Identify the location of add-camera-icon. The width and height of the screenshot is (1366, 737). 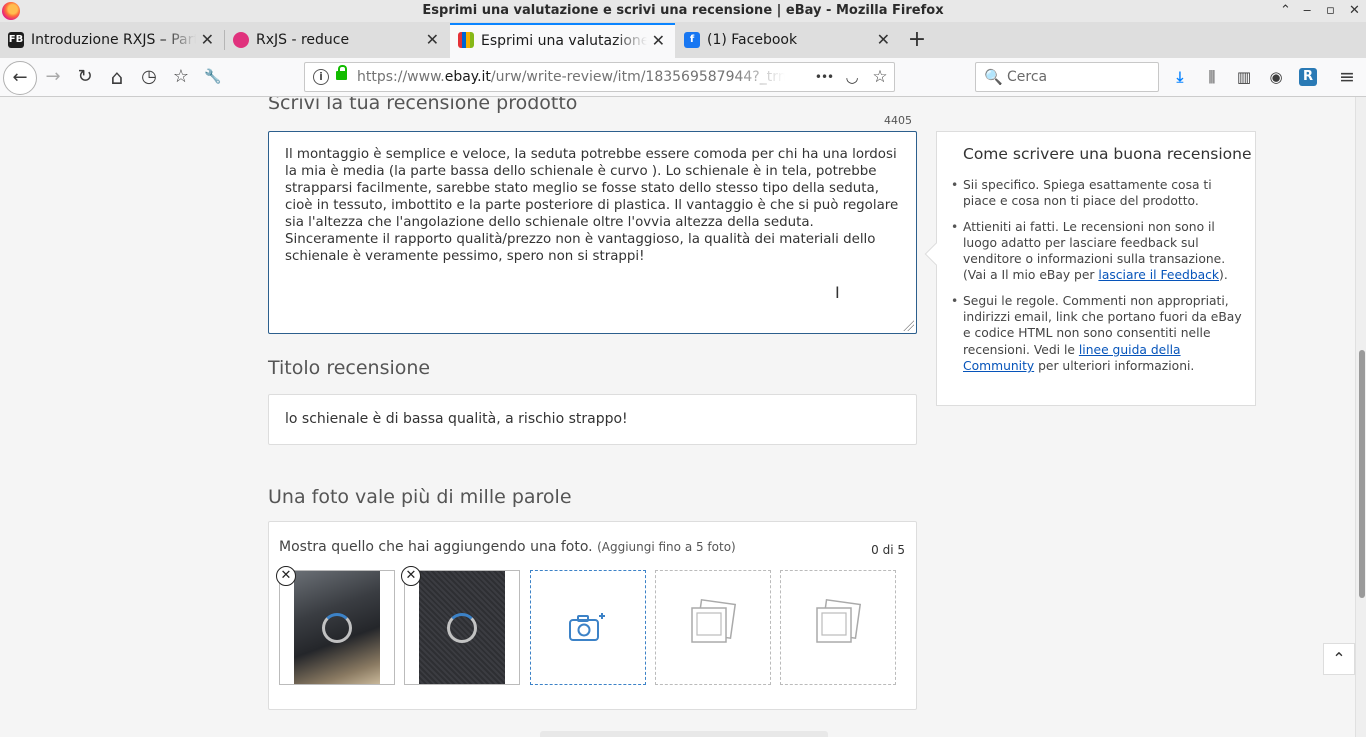
(587, 627).